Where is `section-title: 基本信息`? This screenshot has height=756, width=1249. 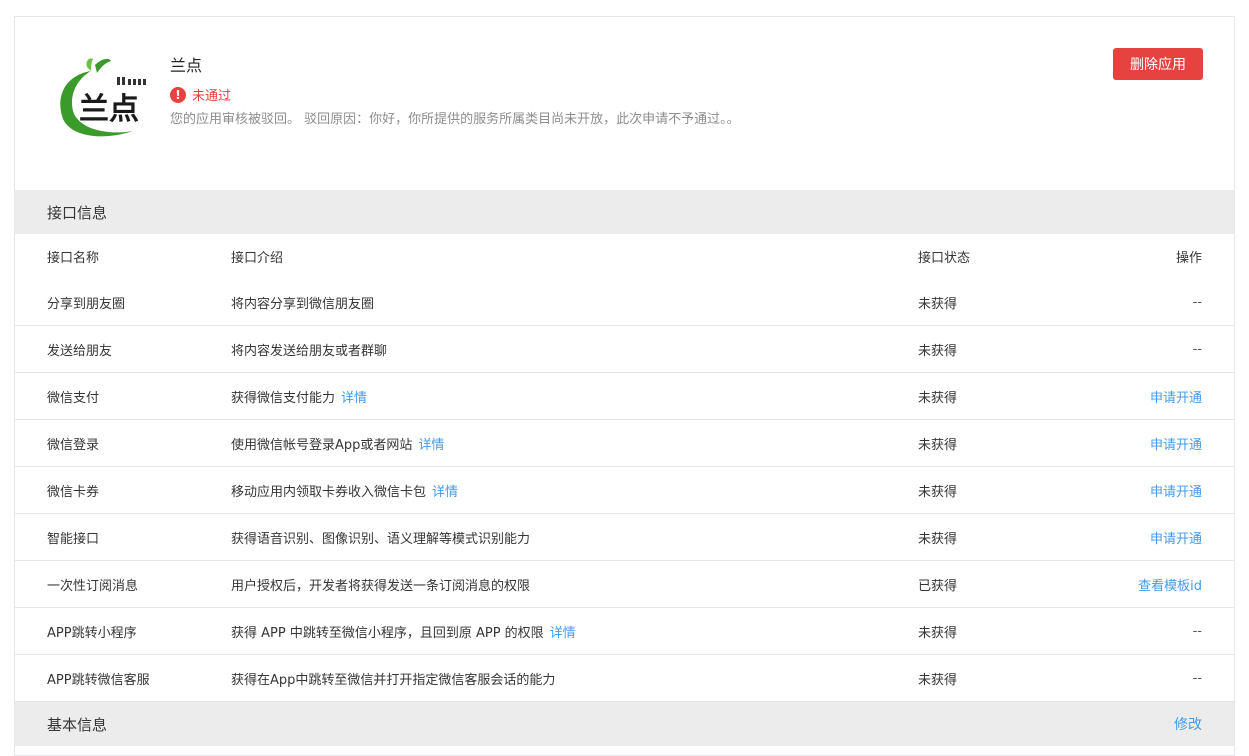
section-title: 基本信息 is located at coordinates (77, 724).